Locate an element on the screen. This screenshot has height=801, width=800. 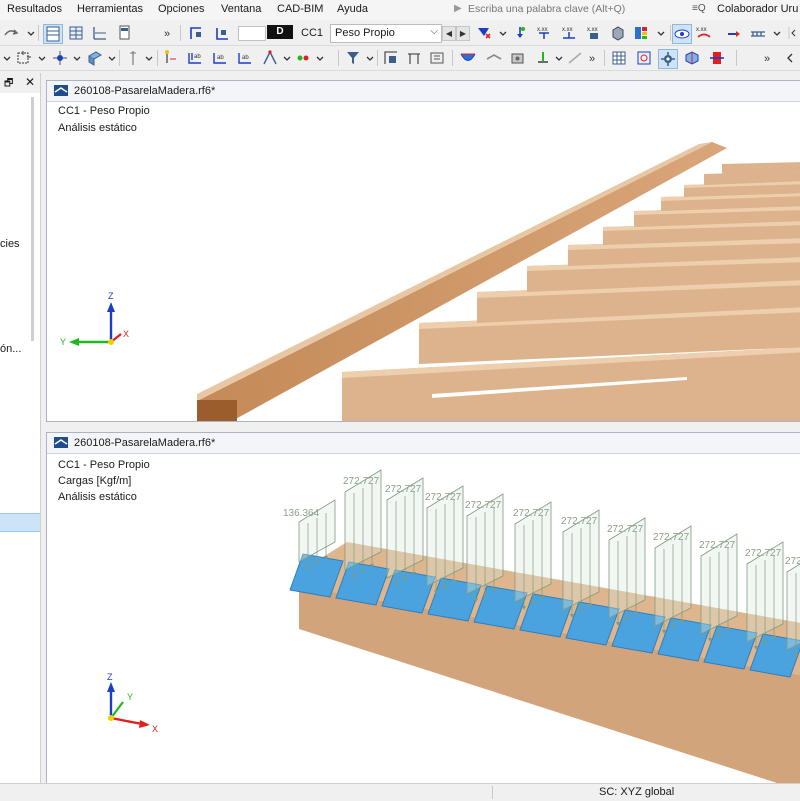
axis-x-icon is located at coordinates (196, 33).